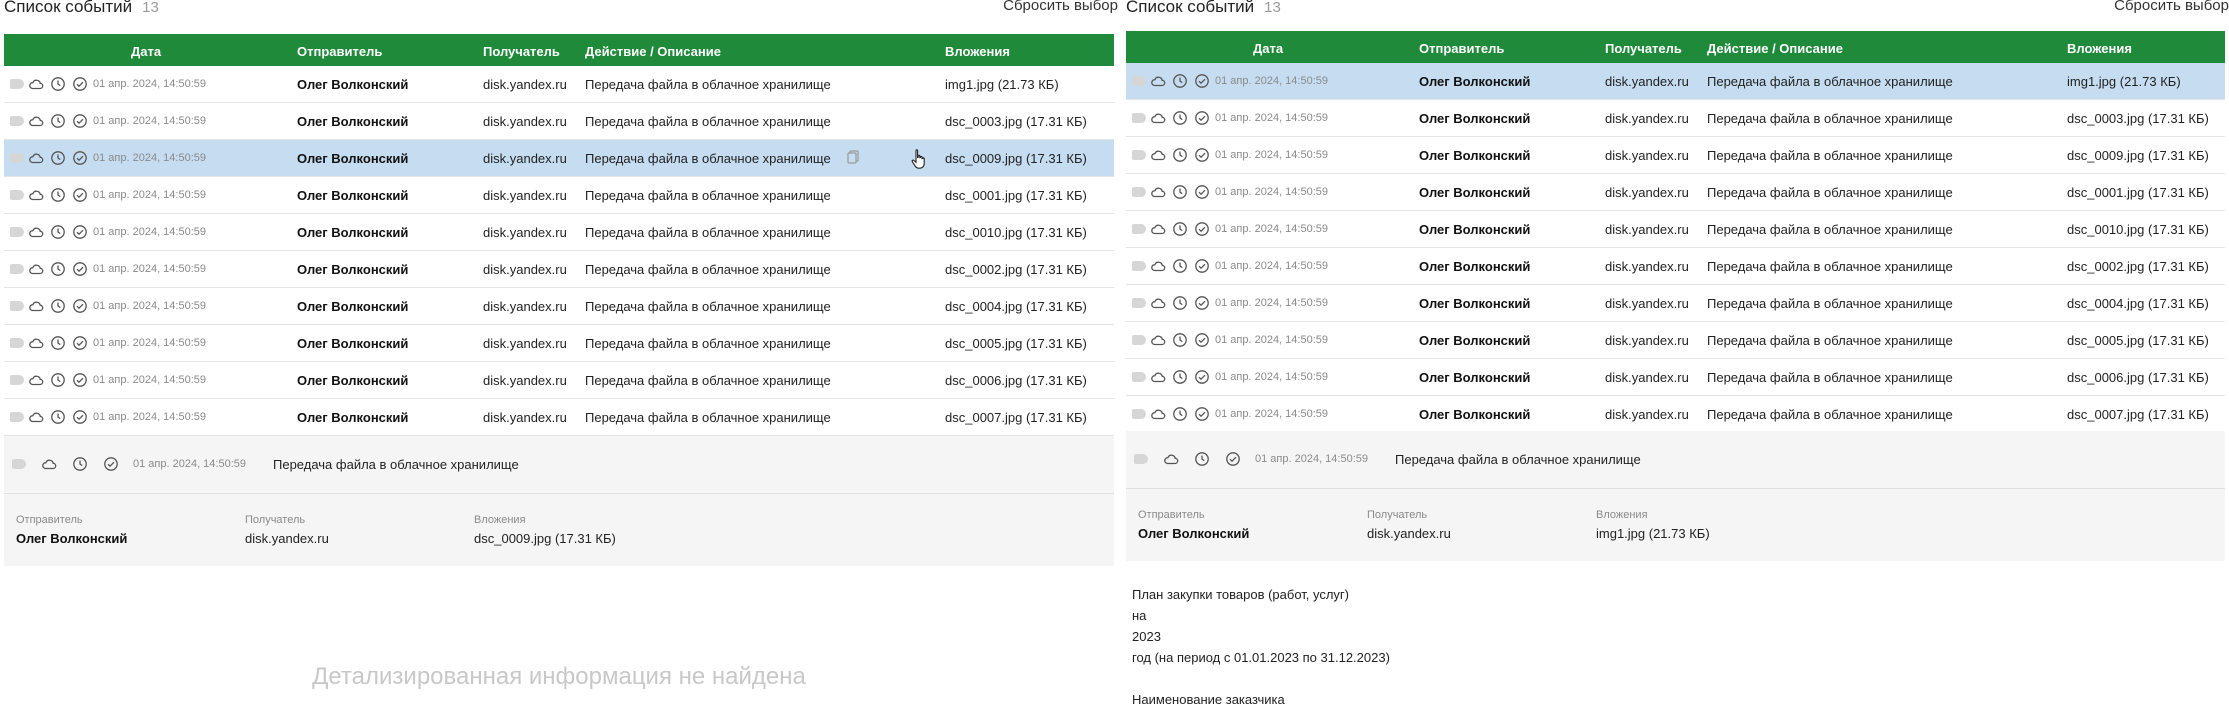  I want to click on column-action: Действие / Описание, so click(1775, 48).